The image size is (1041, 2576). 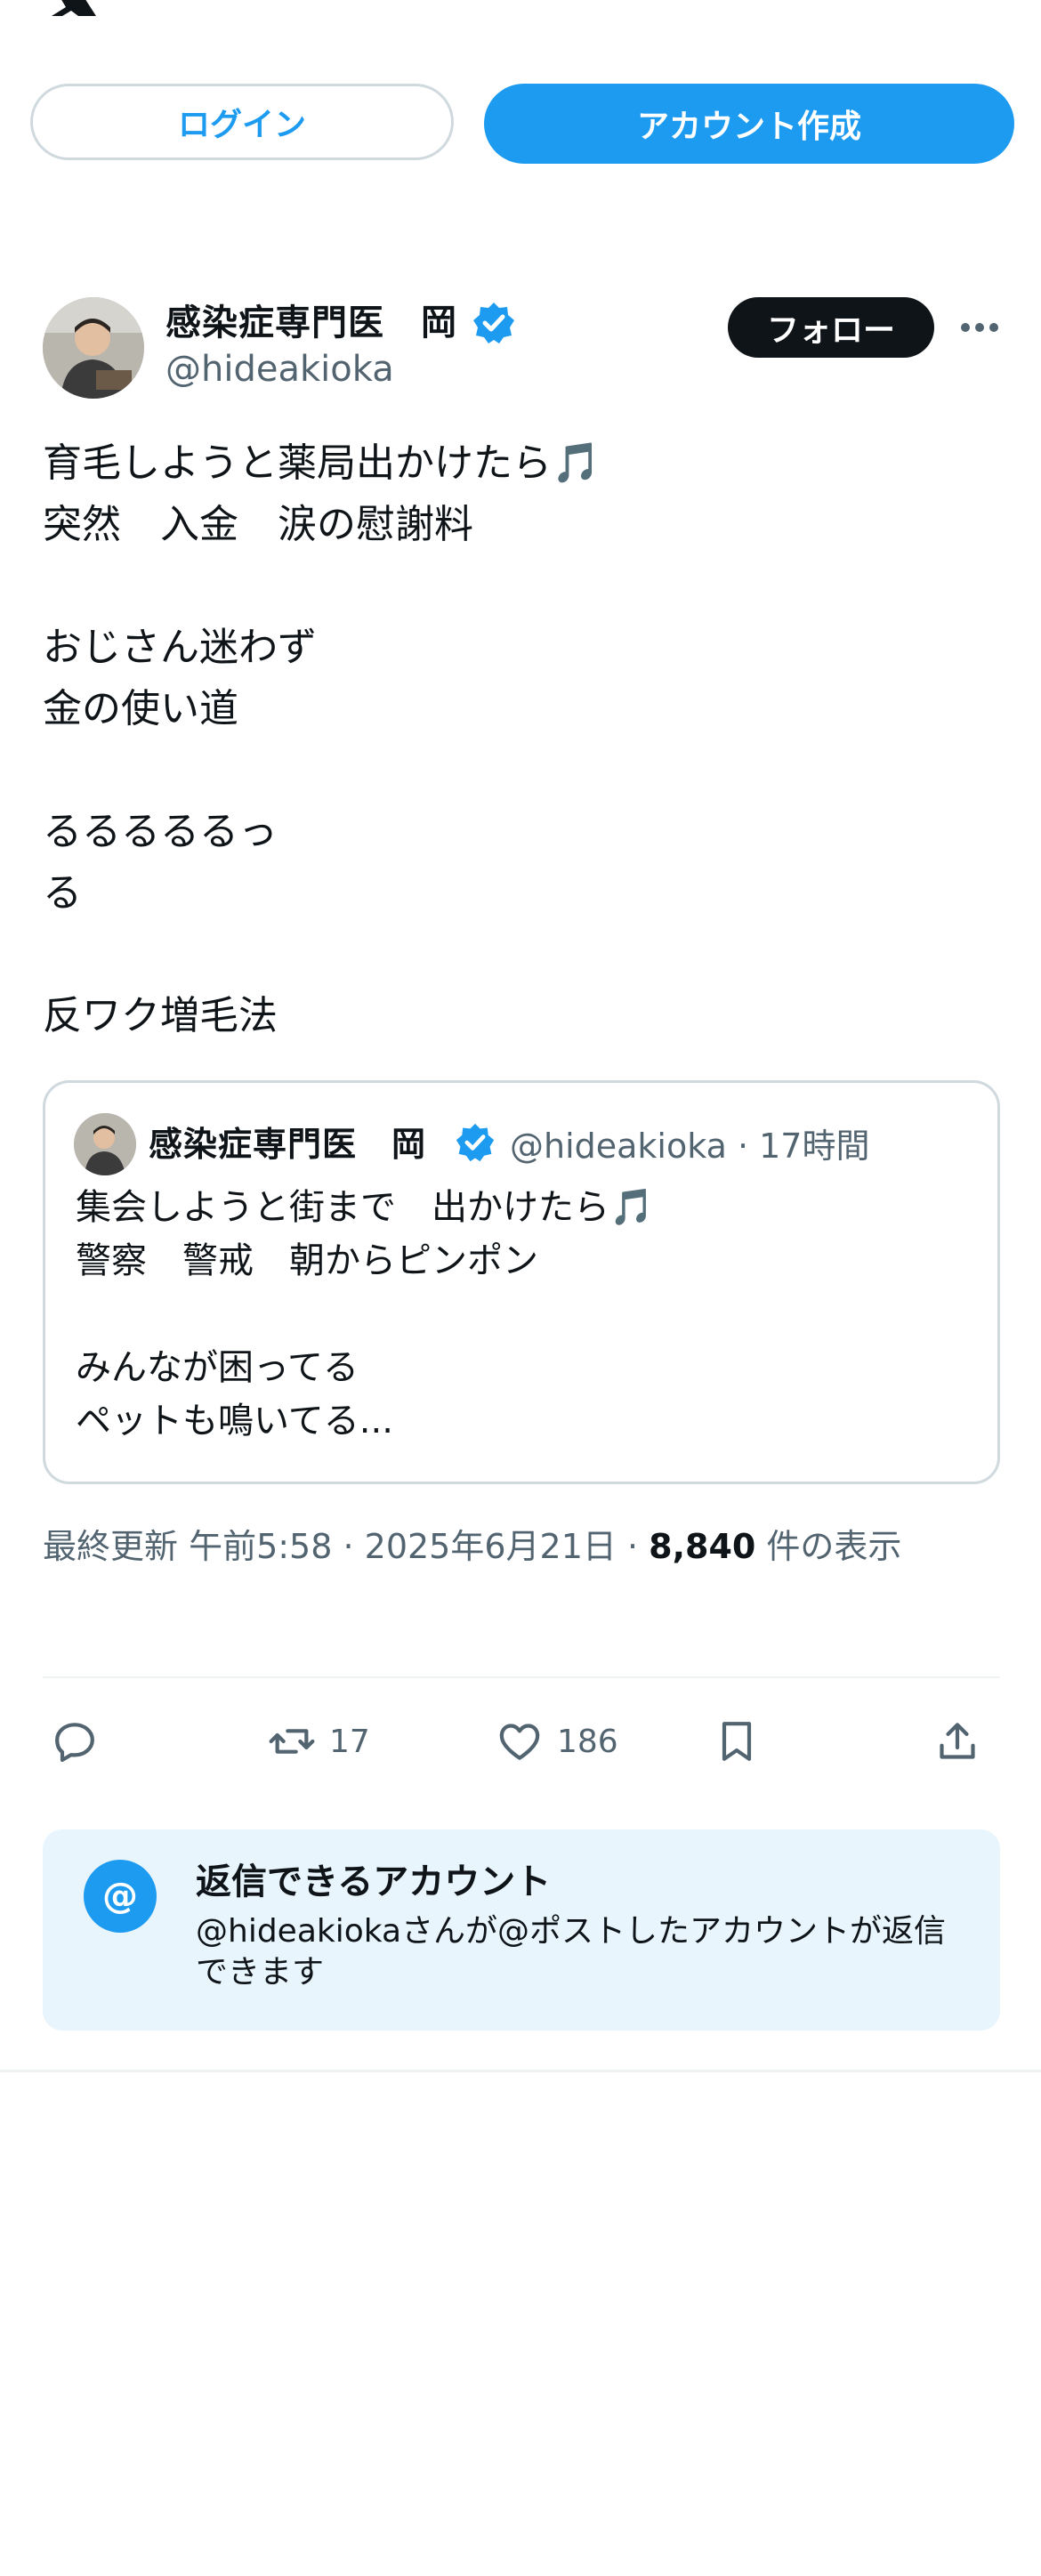 I want to click on post-line: る, so click(x=62, y=893).